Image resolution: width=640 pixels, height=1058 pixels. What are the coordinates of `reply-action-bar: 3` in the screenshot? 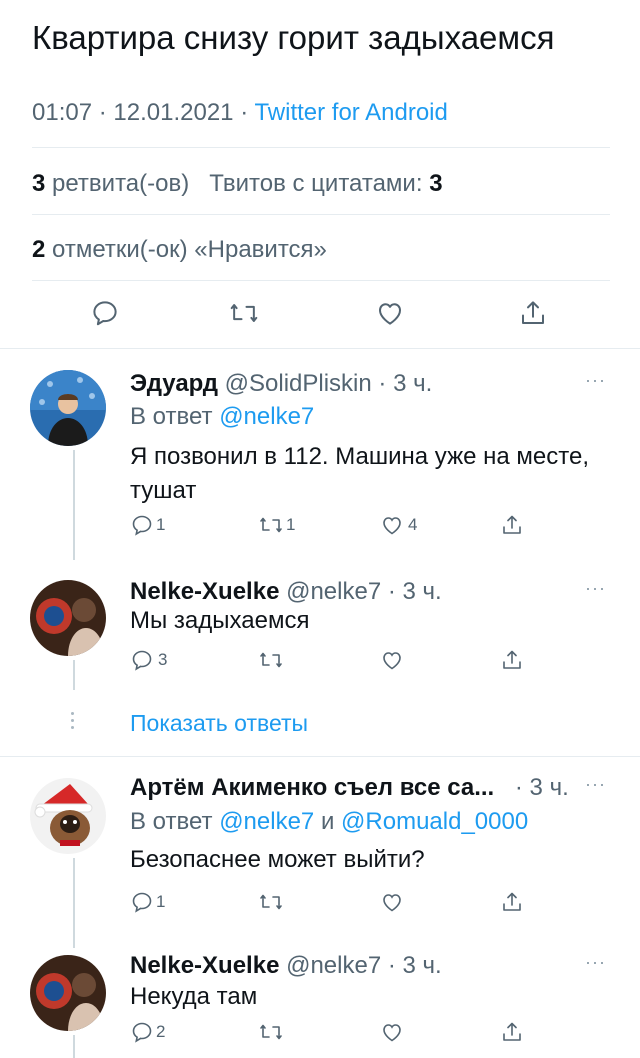 It's located at (320, 668).